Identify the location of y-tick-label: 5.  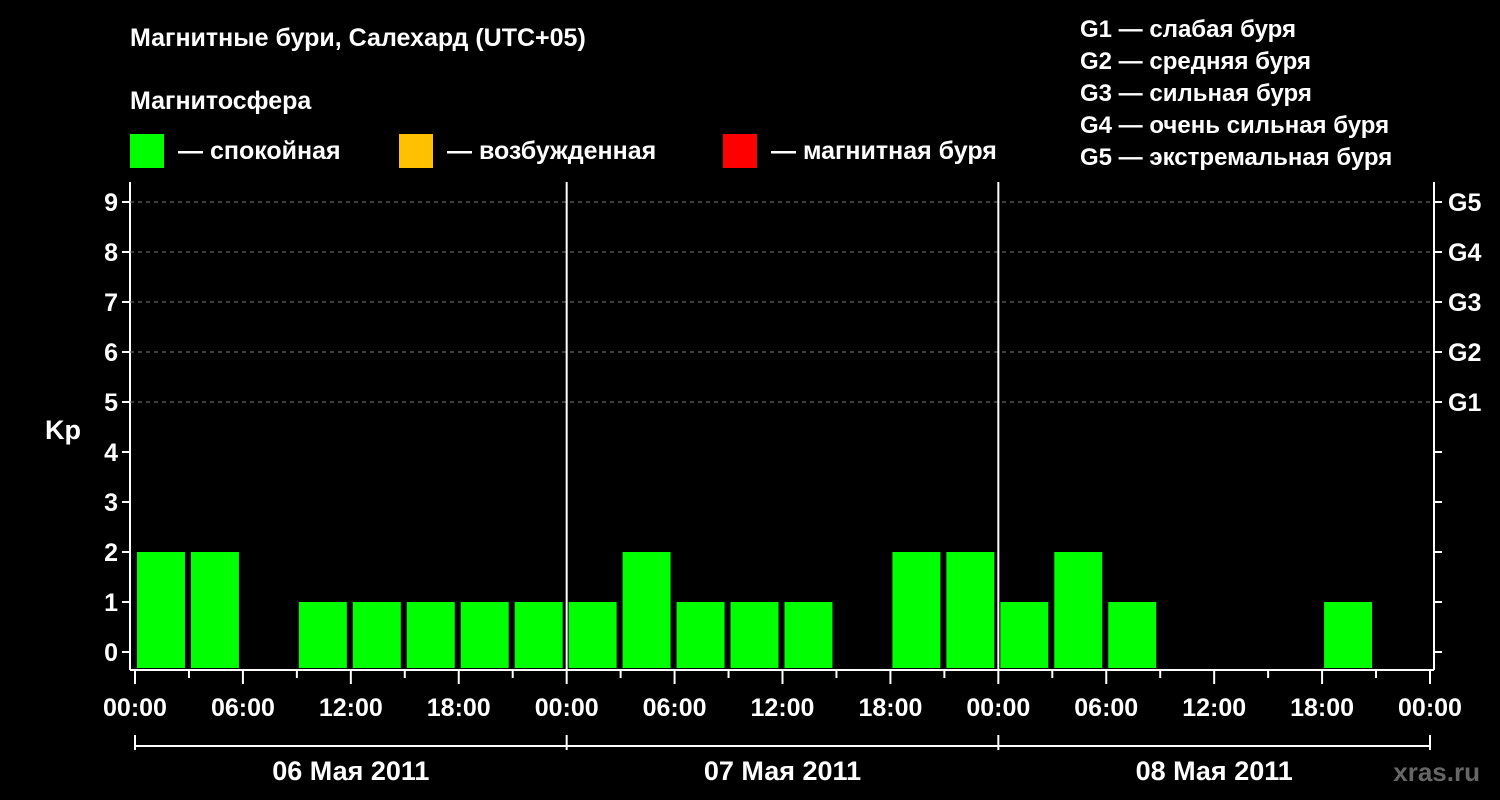
(111, 403).